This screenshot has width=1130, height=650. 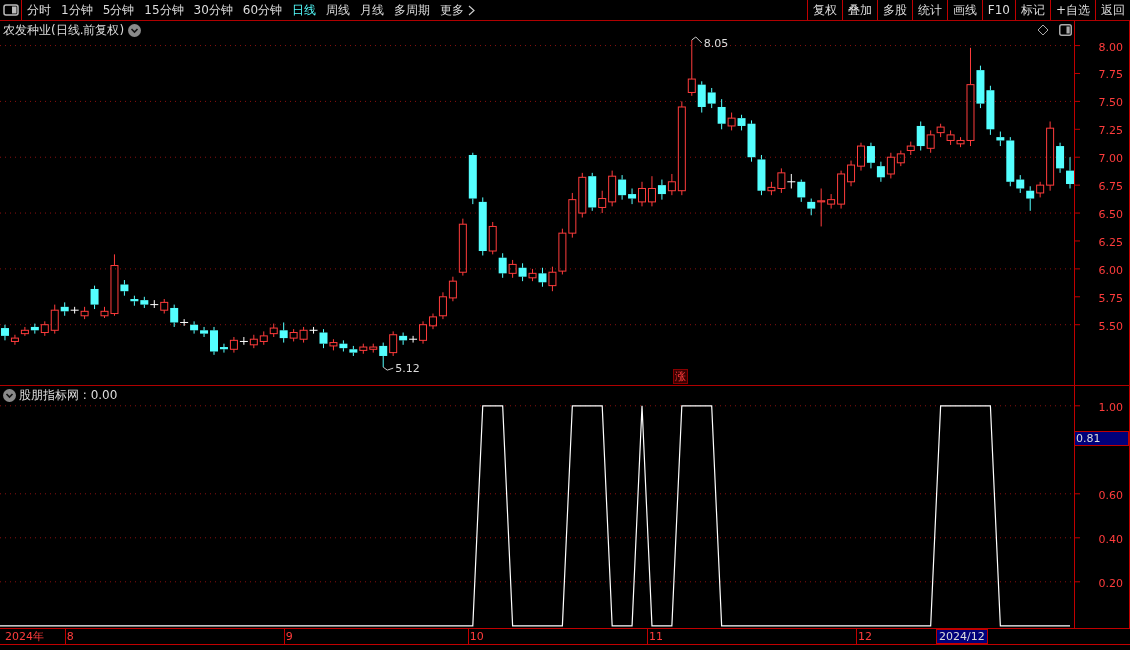 I want to click on period-tab: 多周期, so click(x=412, y=10).